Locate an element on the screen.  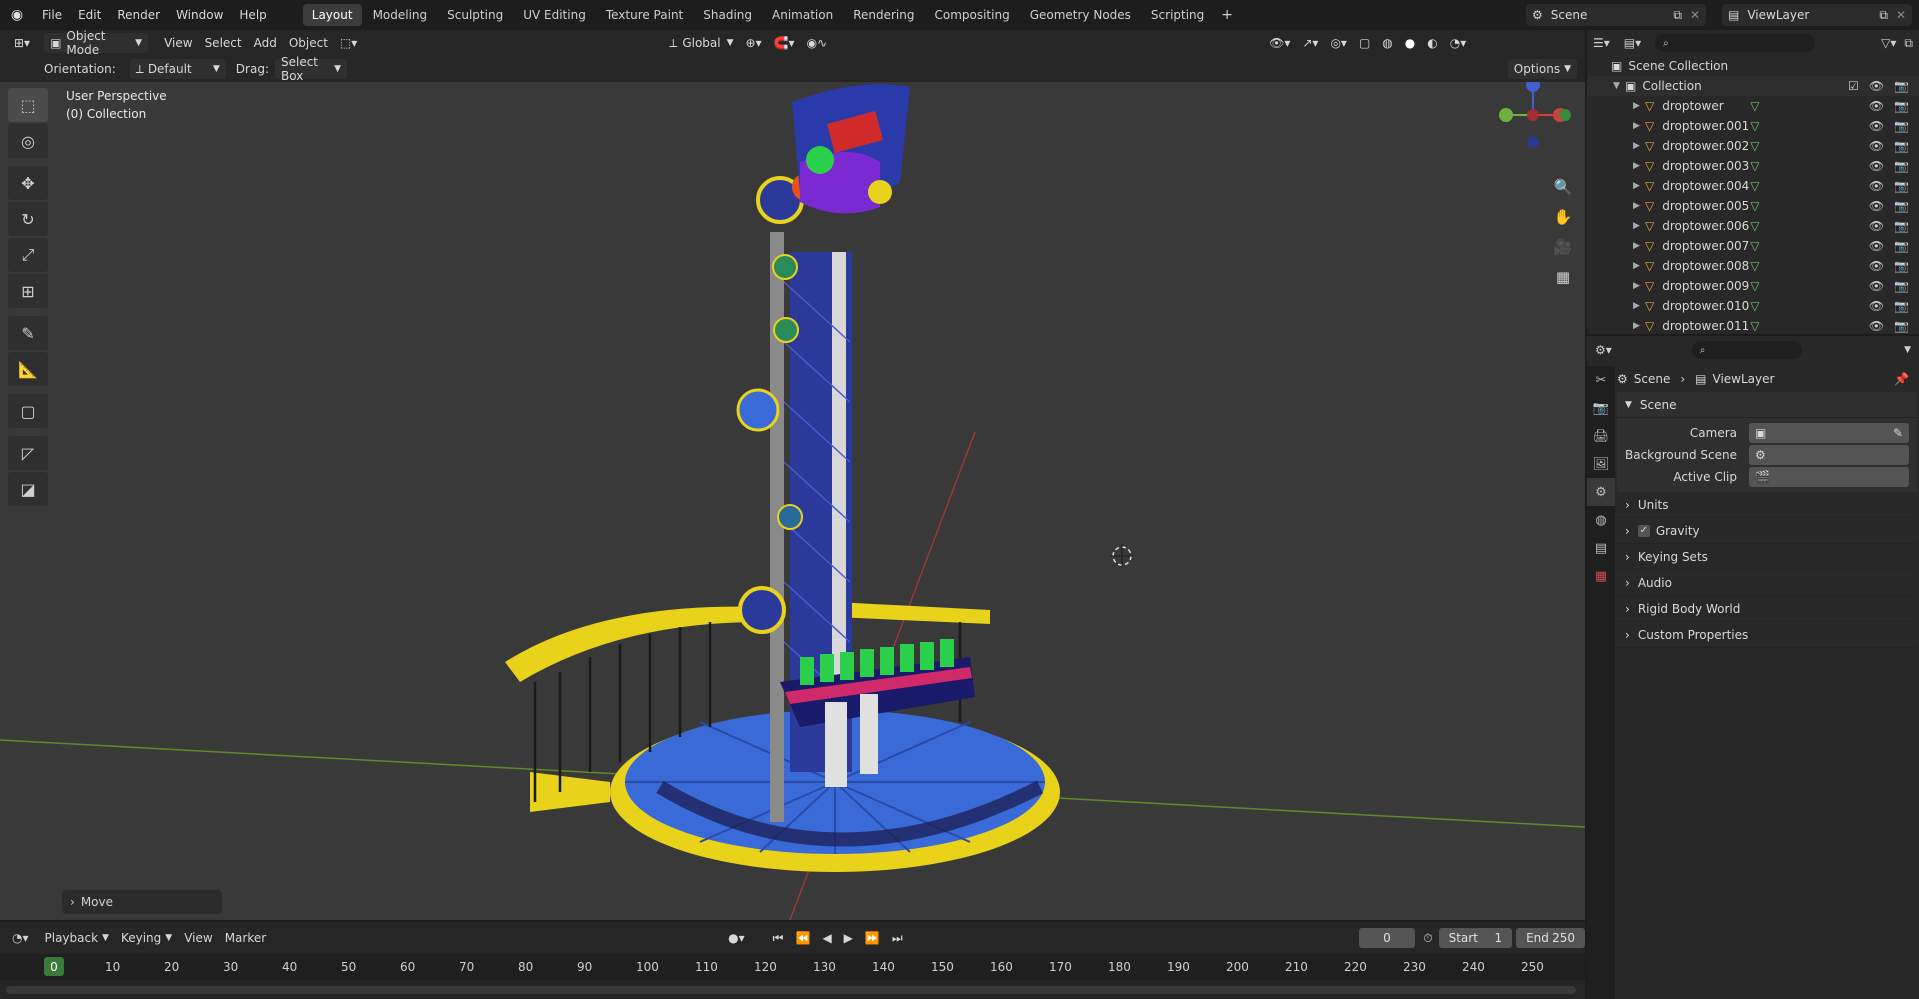
scene-selector: ⚙ Scene ⧉ ✕ is located at coordinates (1616, 15).